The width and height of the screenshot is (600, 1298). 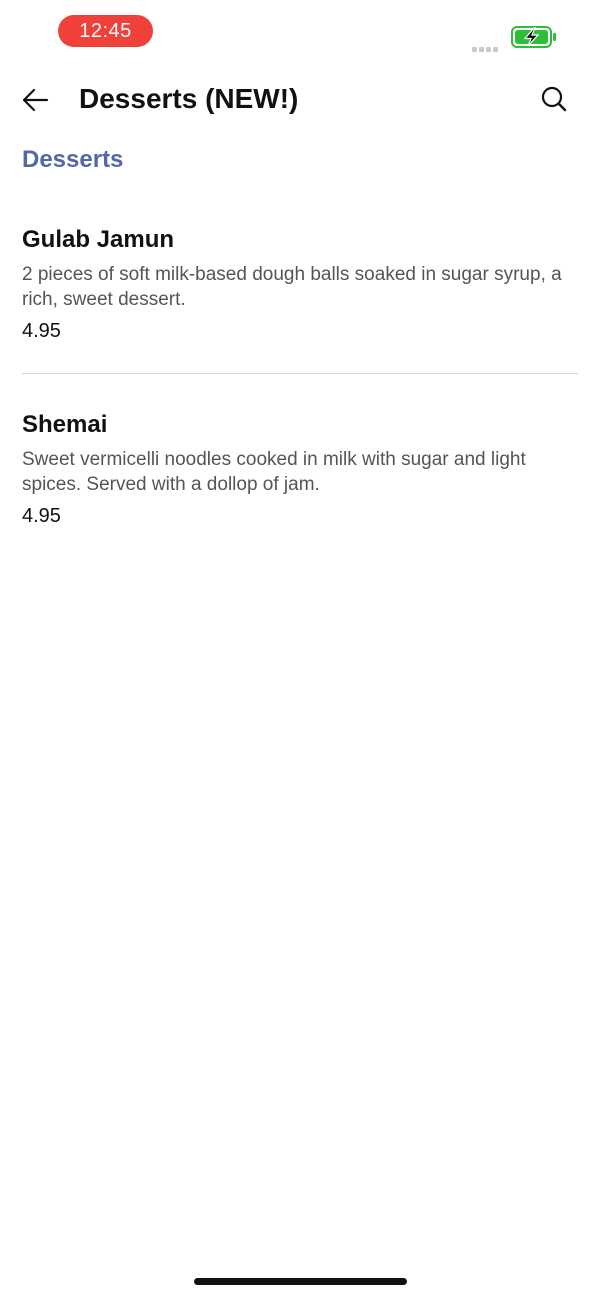 What do you see at coordinates (73, 159) in the screenshot?
I see `category-title: Desserts` at bounding box center [73, 159].